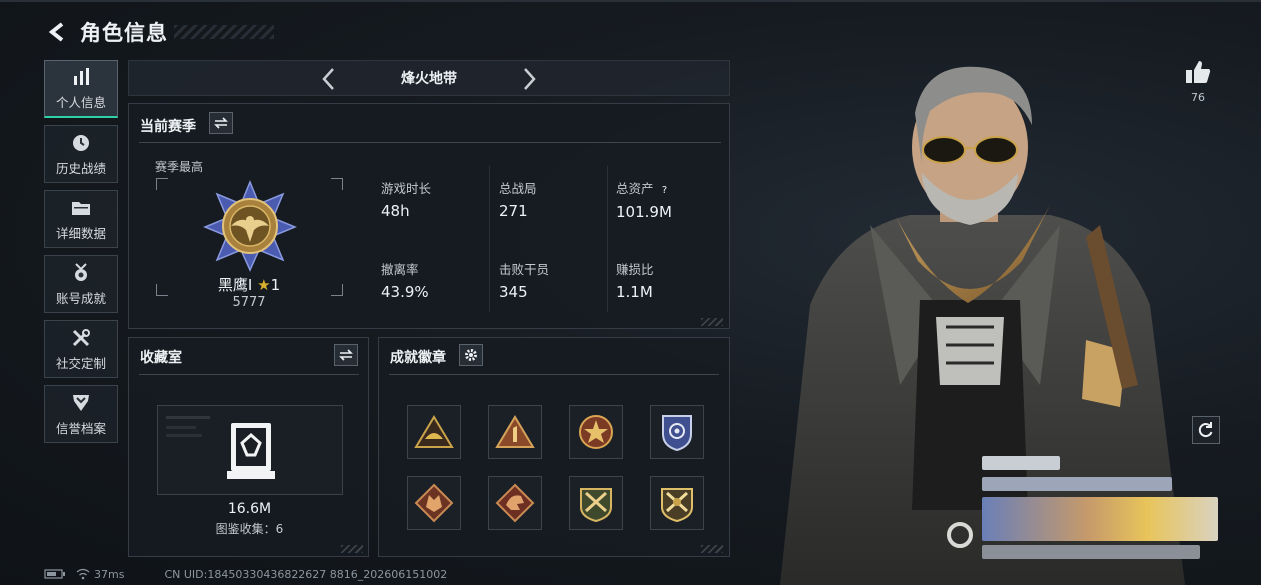 The width and height of the screenshot is (1261, 585). I want to click on season-switch-button, so click(221, 123).